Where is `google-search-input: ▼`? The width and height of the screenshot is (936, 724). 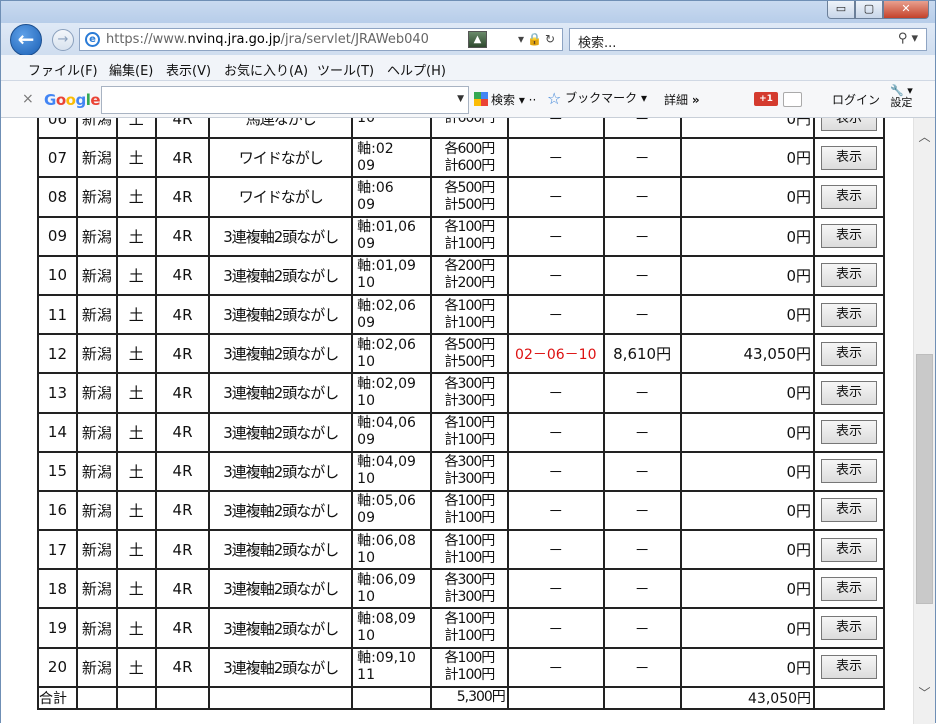 google-search-input: ▼ is located at coordinates (285, 100).